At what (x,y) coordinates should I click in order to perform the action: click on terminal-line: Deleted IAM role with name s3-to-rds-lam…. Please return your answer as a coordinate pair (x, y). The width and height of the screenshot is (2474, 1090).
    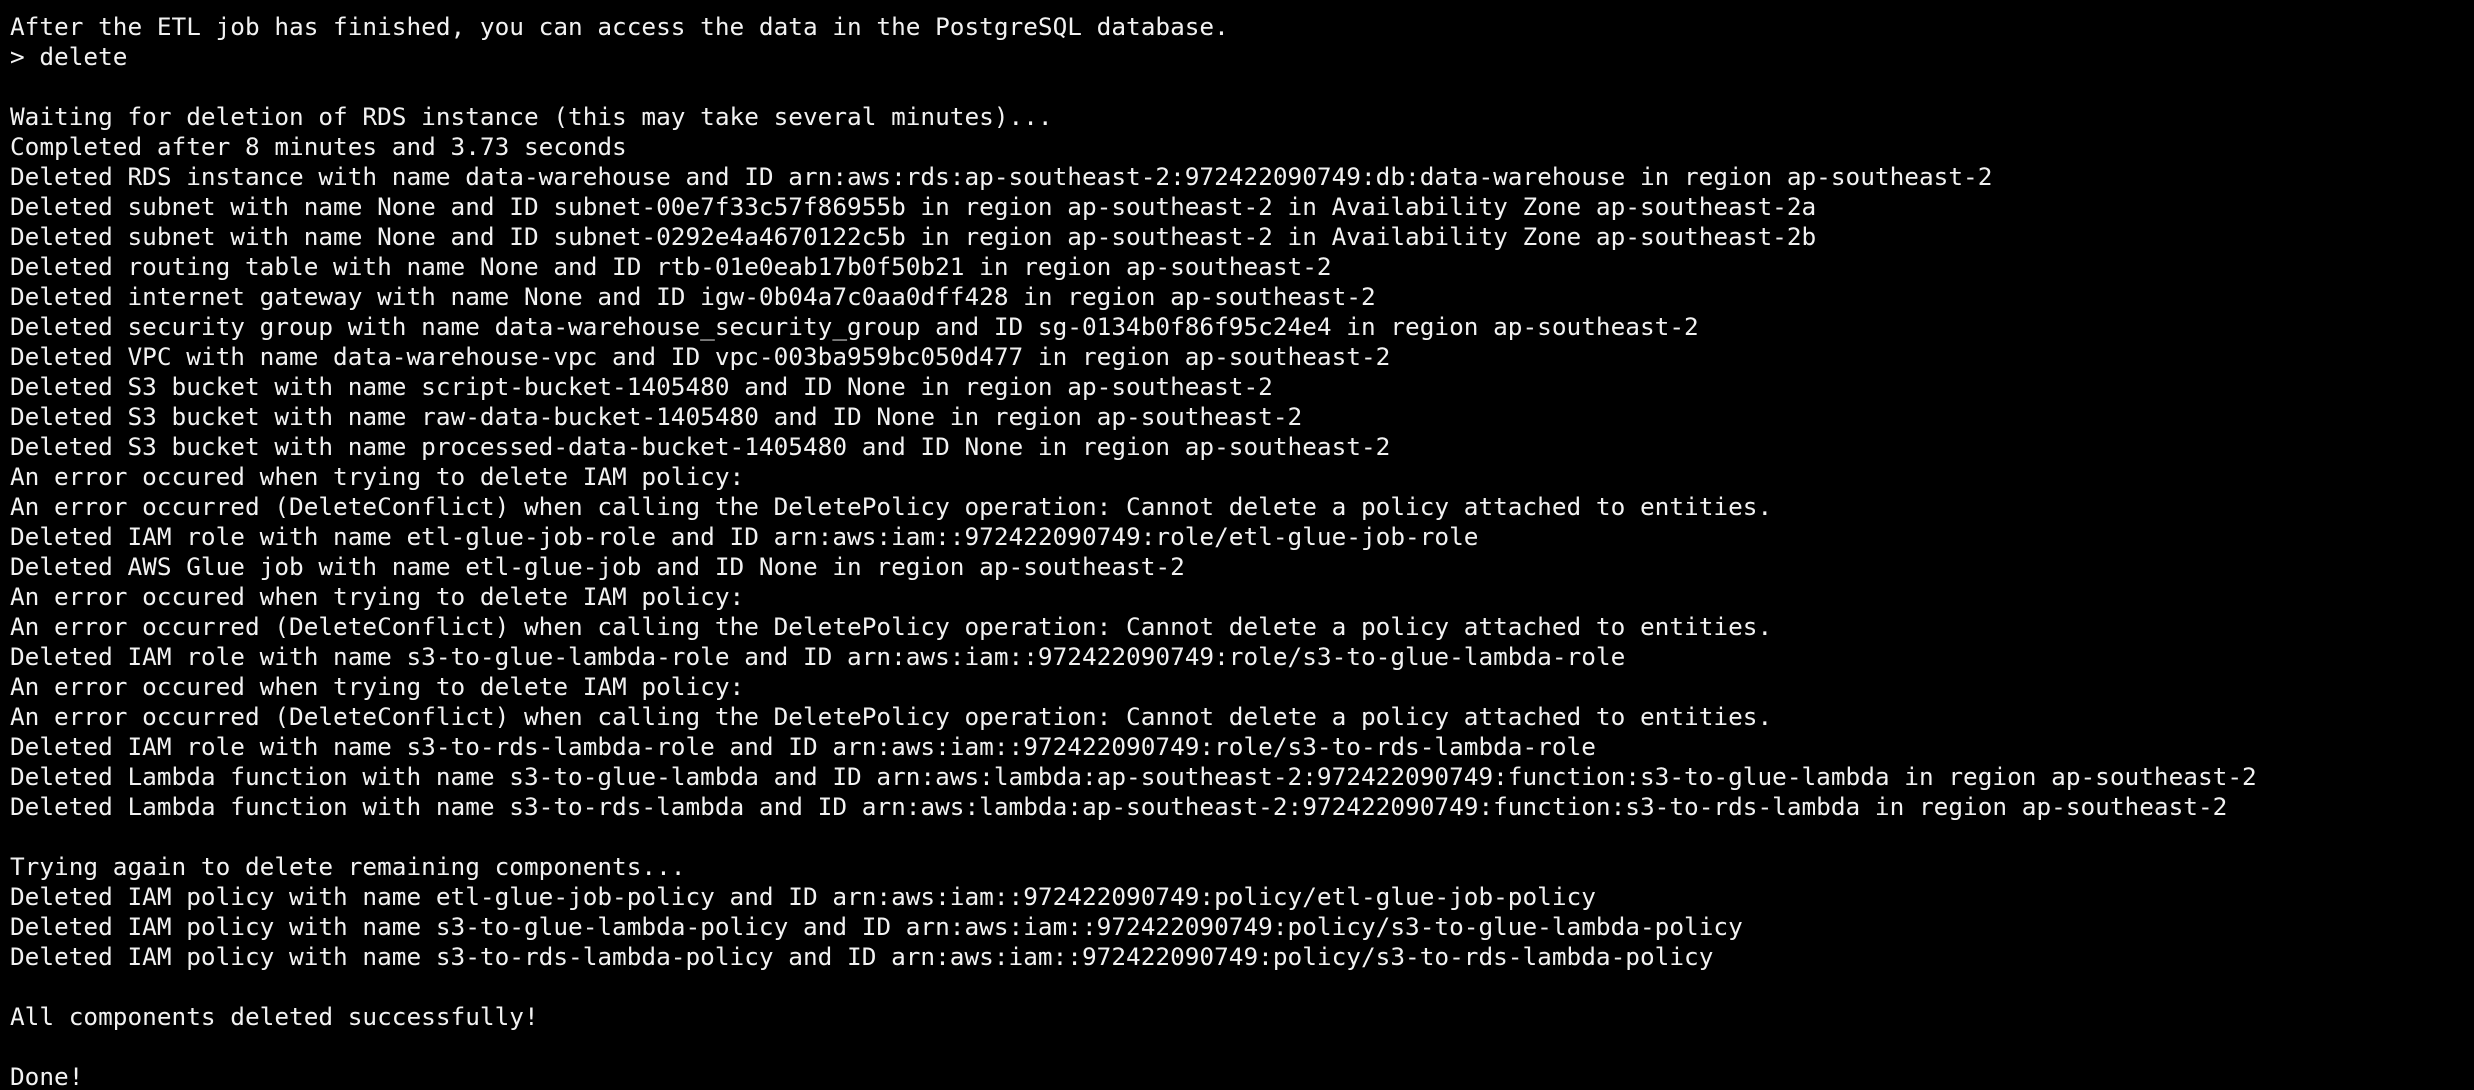
    Looking at the image, I should click on (803, 746).